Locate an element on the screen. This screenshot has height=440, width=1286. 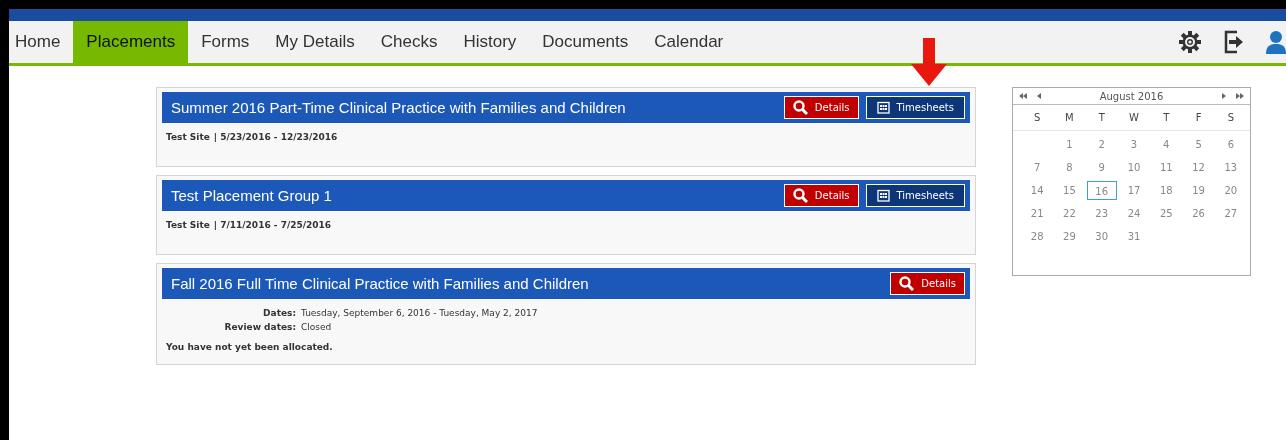
calendar-day: 28 is located at coordinates (1037, 236).